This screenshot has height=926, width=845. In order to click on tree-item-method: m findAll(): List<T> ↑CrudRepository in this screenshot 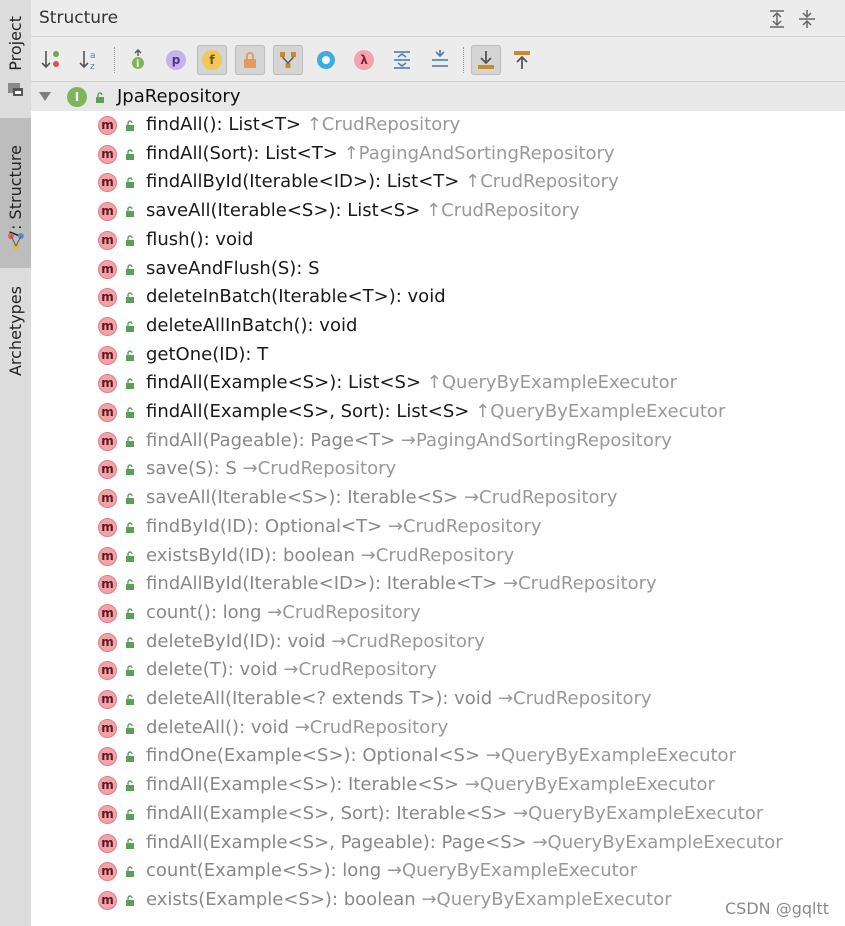, I will do `click(438, 125)`.